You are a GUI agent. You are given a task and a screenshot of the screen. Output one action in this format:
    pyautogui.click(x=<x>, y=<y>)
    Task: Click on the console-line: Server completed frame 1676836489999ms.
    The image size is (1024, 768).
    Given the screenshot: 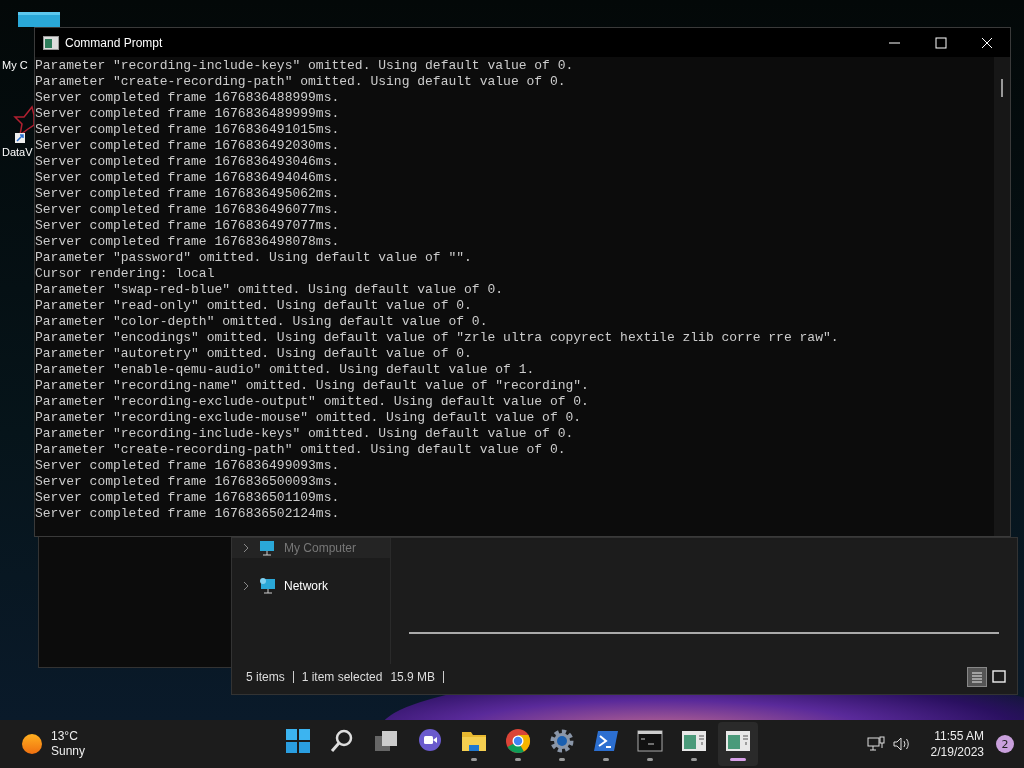 What is the action you would take?
    pyautogui.click(x=187, y=114)
    